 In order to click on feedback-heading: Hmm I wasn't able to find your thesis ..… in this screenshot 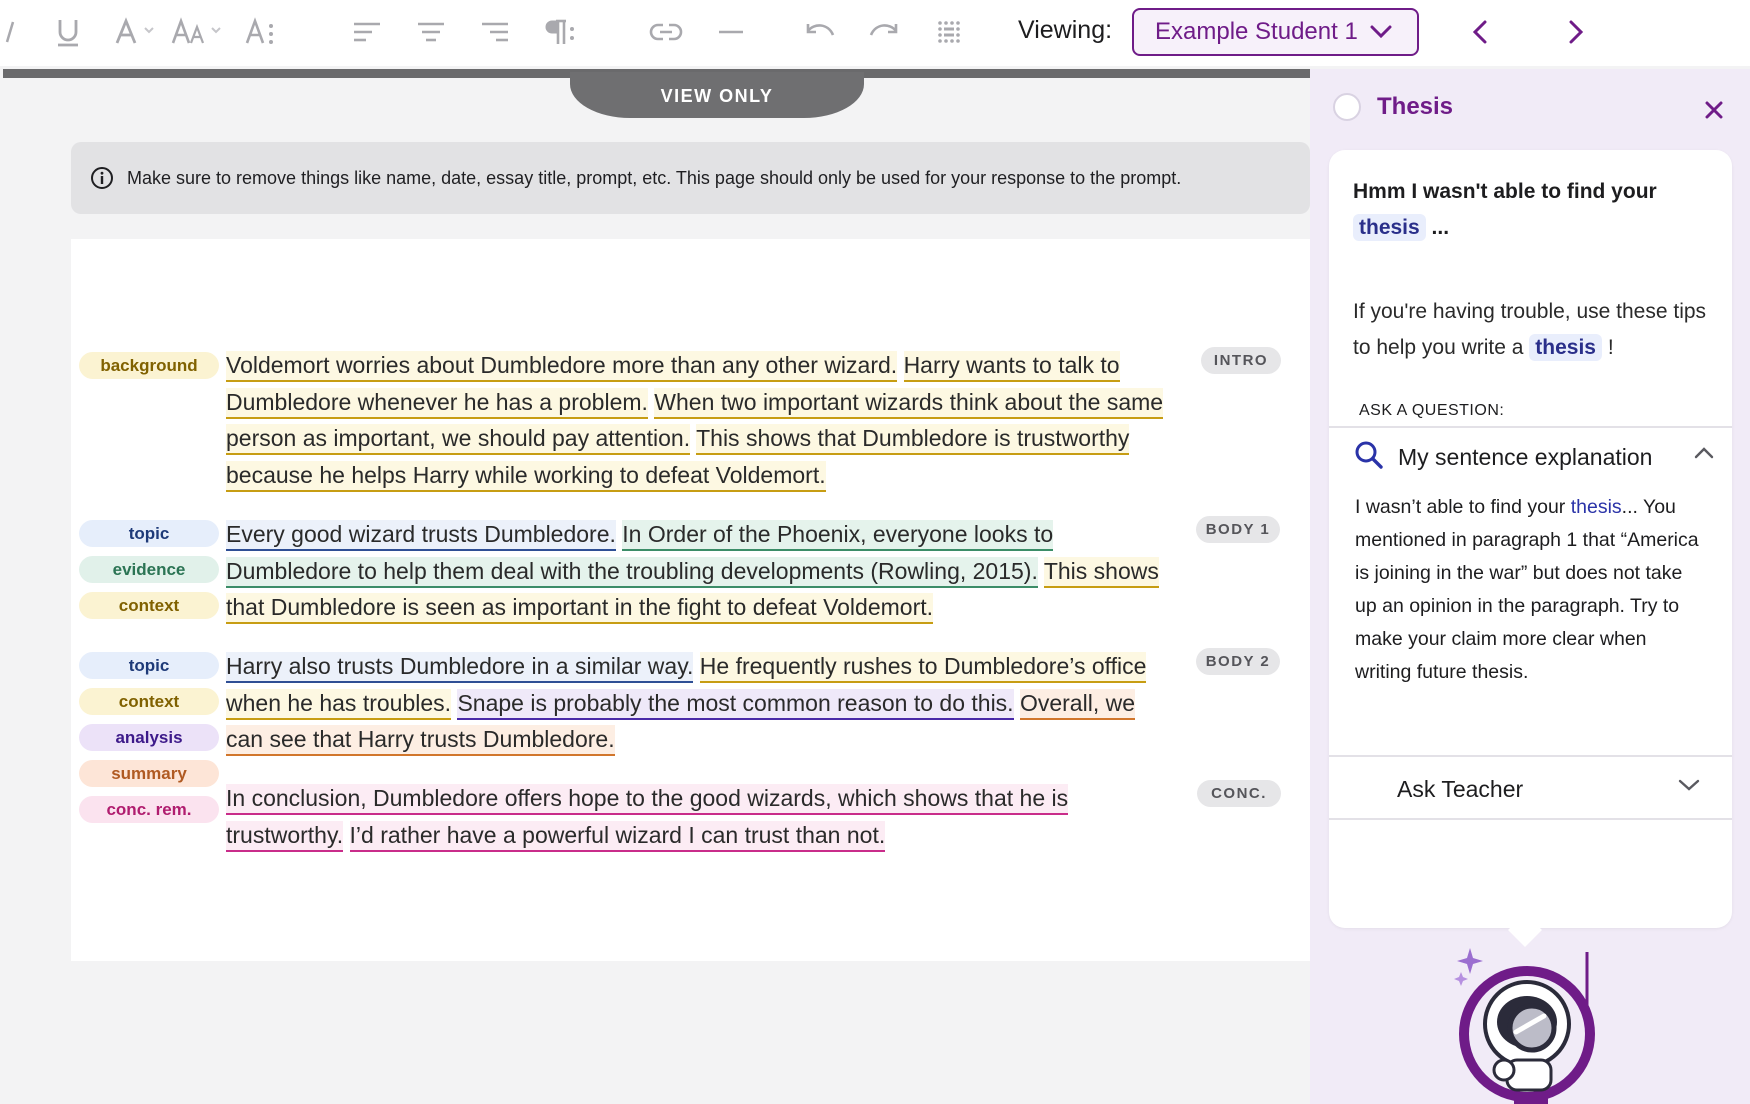, I will do `click(1533, 210)`.